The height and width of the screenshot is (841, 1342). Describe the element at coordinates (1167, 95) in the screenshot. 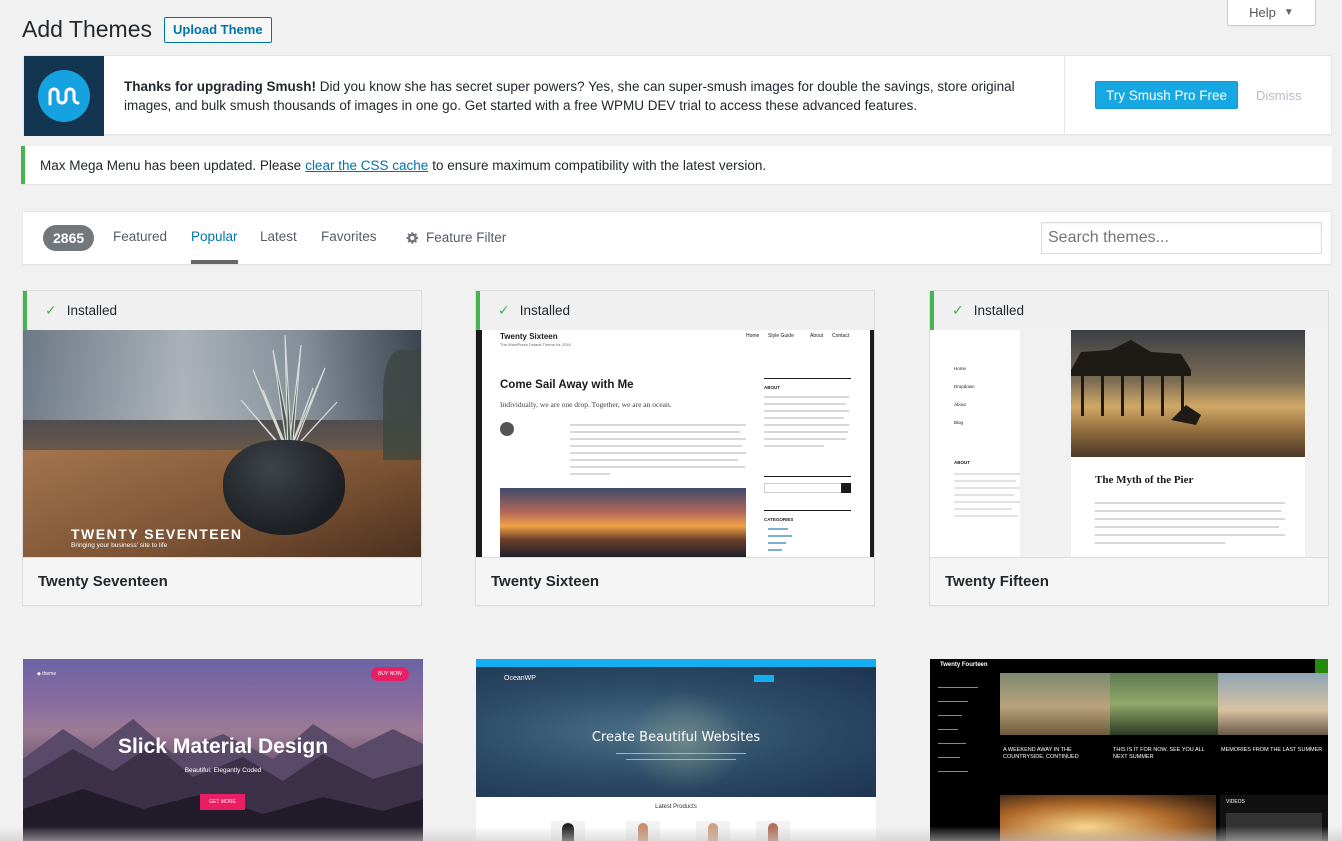

I see `try-smush-pro-button: Try Smush Pro Free` at that location.